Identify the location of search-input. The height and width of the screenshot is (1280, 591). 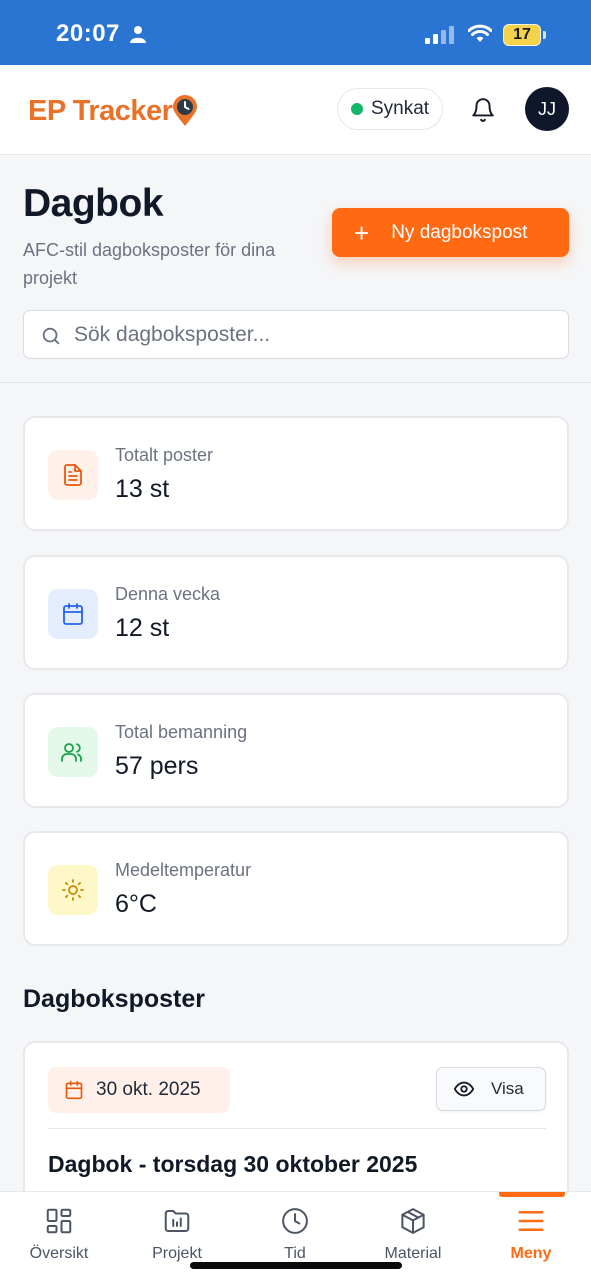
(314, 334).